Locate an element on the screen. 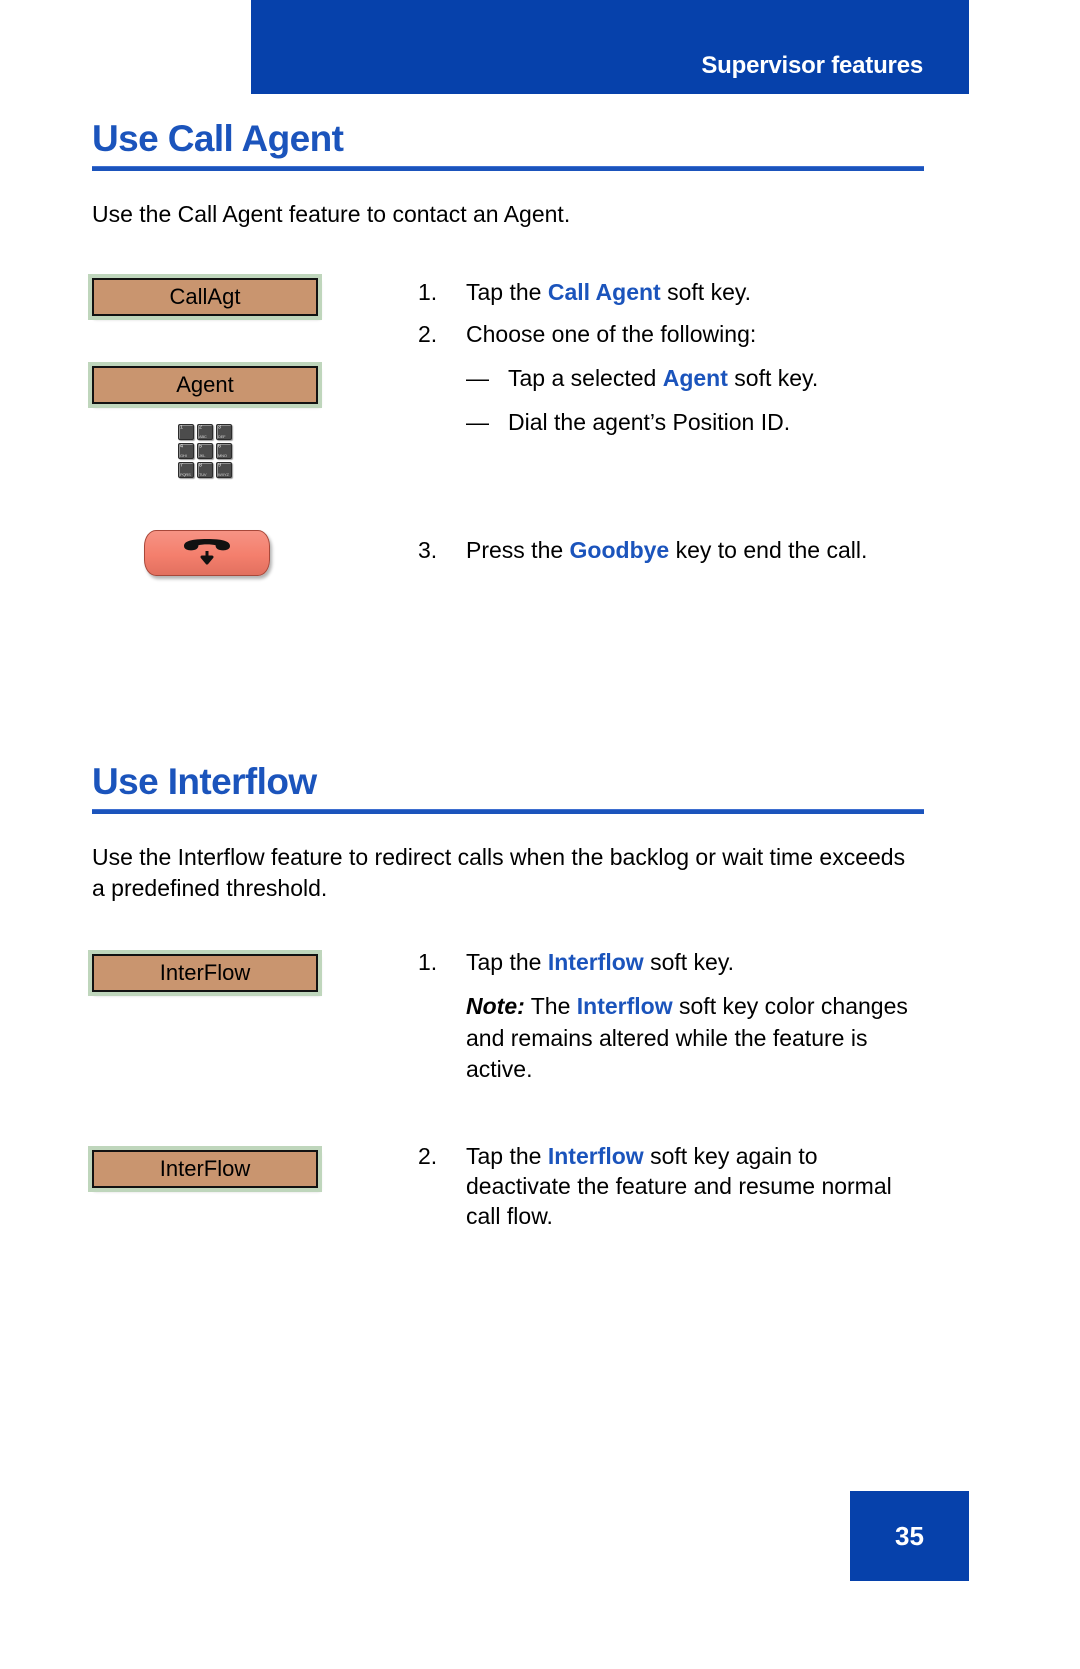 This screenshot has height=1669, width=1080. keypad-key: 6 MNO is located at coordinates (224, 451).